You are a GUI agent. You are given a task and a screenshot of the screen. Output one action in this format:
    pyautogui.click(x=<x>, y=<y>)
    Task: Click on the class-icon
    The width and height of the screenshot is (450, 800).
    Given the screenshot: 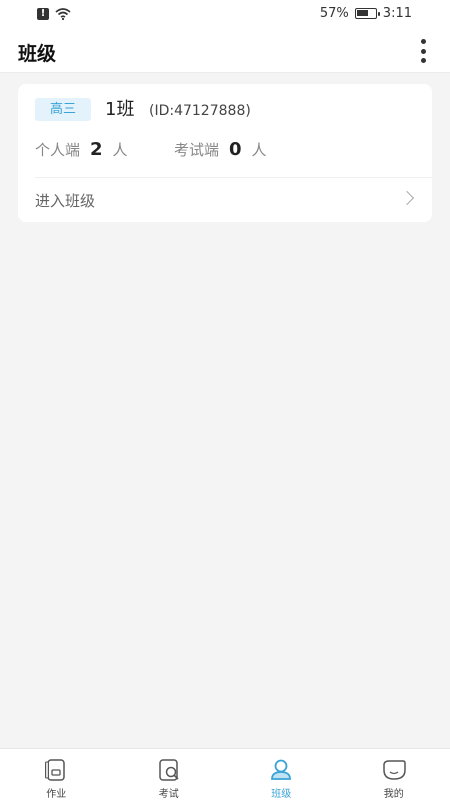 What is the action you would take?
    pyautogui.click(x=281, y=769)
    